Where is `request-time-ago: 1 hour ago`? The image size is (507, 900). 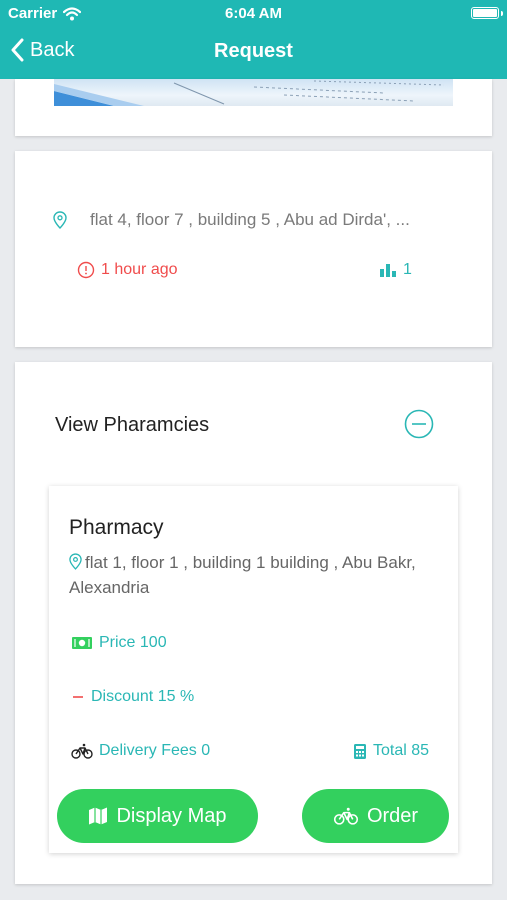
request-time-ago: 1 hour ago is located at coordinates (139, 269).